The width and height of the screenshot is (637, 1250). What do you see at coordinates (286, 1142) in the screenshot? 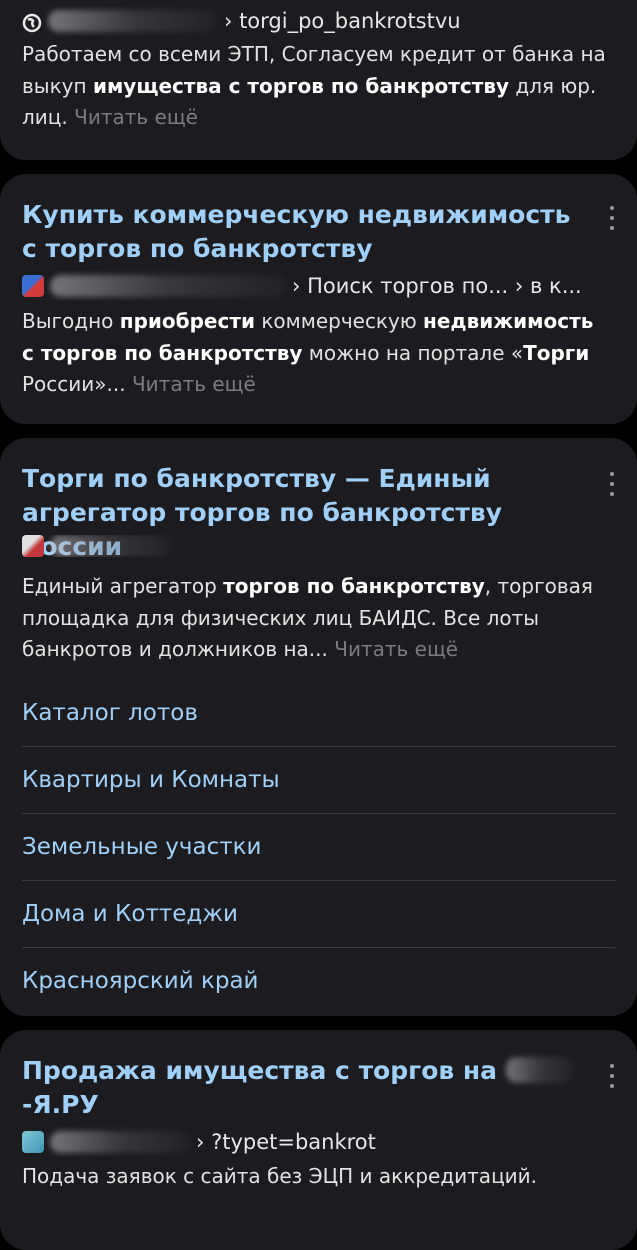
I see `result-source-path: › ?typet=bankrot` at bounding box center [286, 1142].